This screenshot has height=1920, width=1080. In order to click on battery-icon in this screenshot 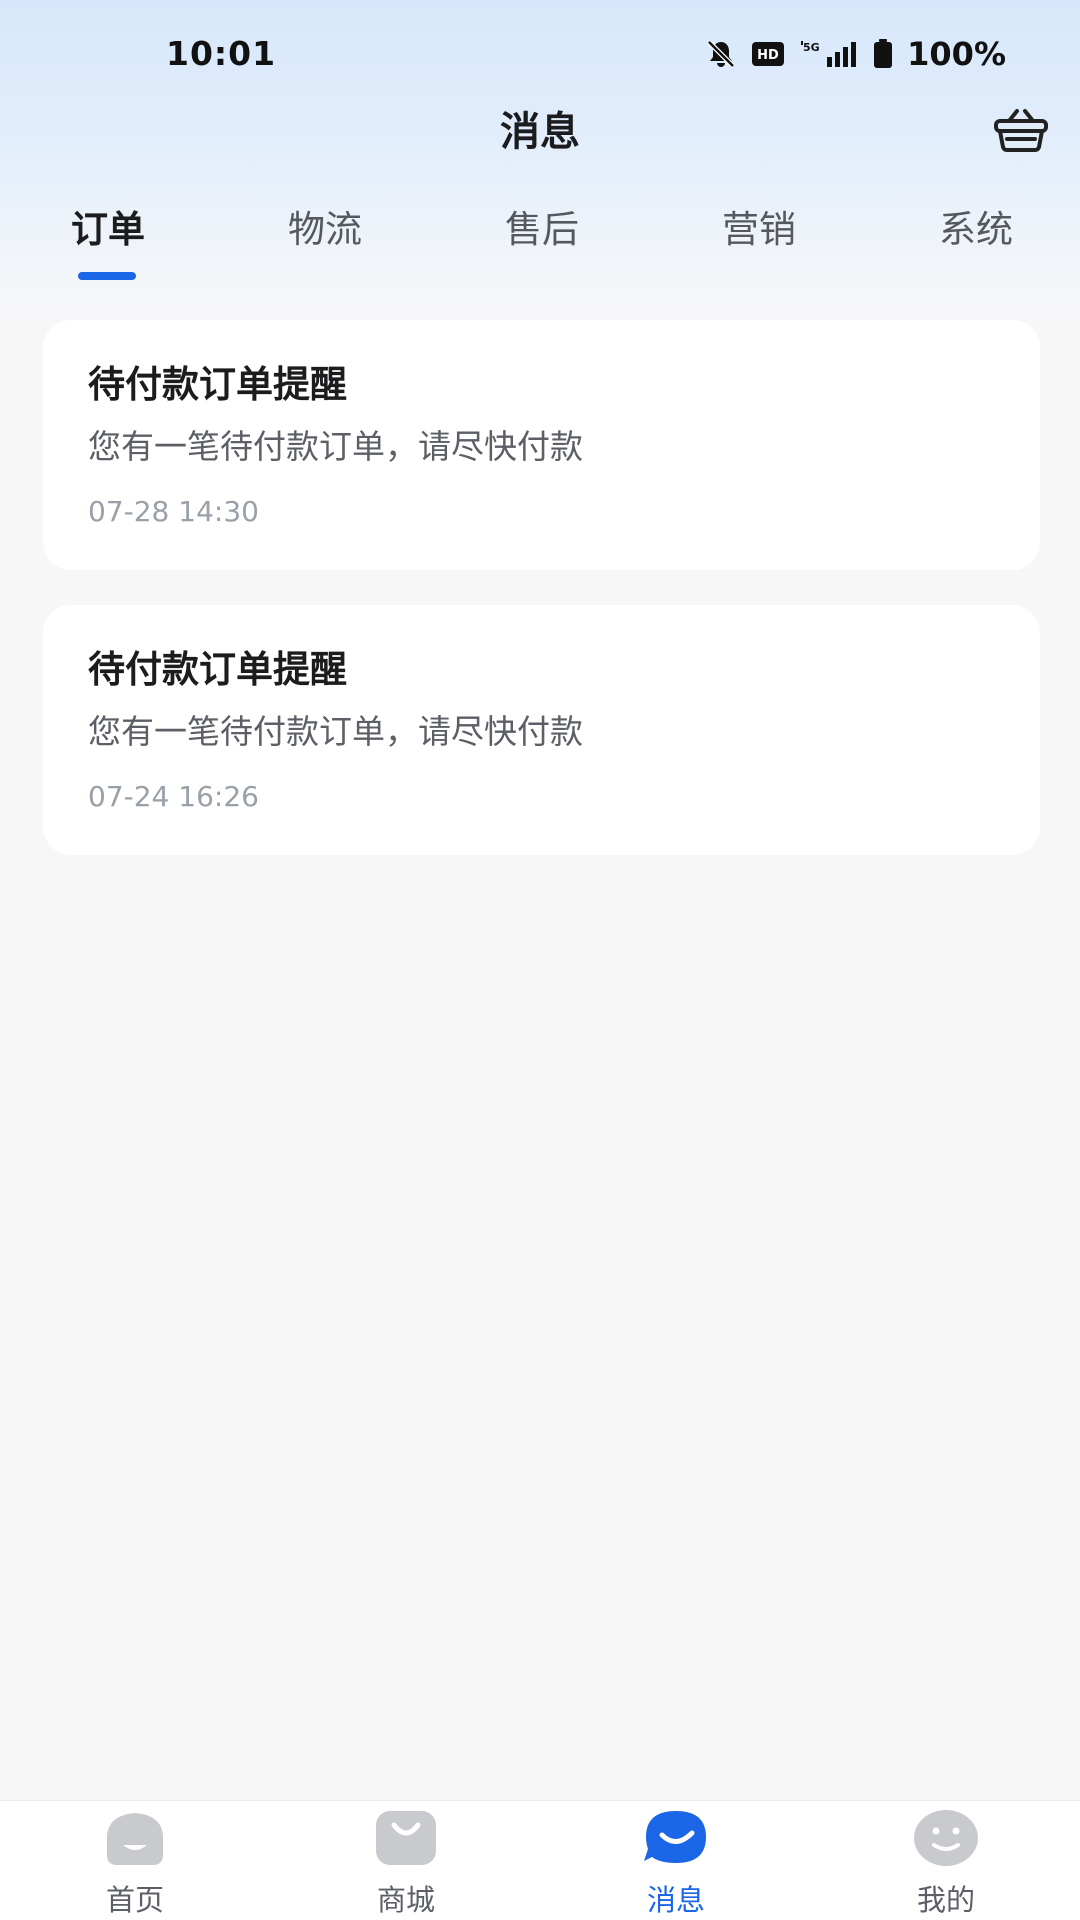, I will do `click(883, 54)`.